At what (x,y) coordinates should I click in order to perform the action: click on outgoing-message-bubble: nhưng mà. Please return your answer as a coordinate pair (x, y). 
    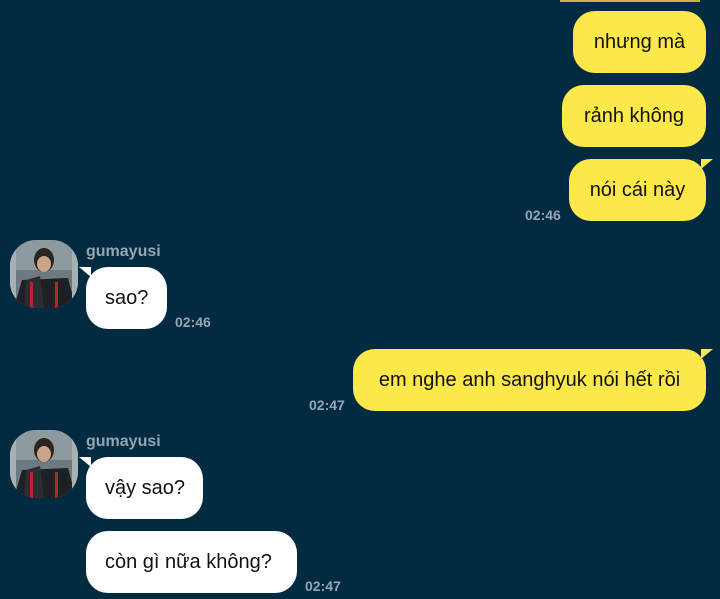
    Looking at the image, I should click on (639, 42).